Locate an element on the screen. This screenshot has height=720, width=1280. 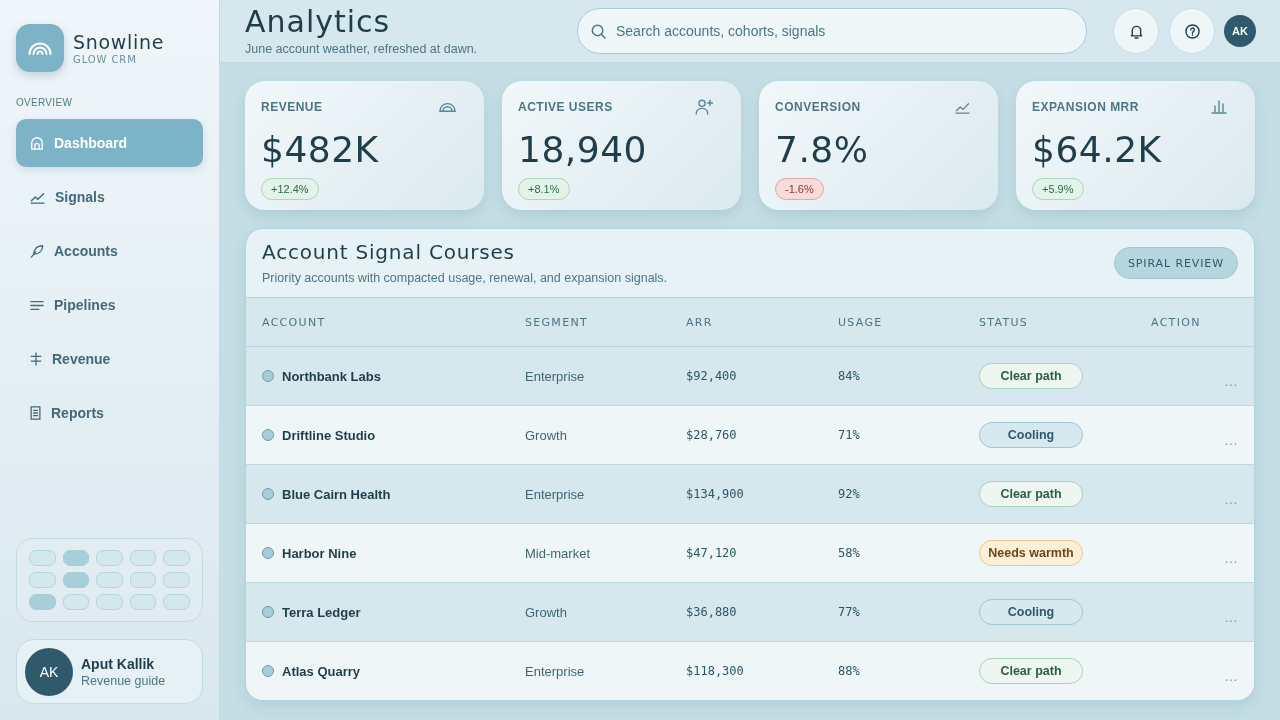
brand-tagline: GLOW CRM is located at coordinates (105, 59).